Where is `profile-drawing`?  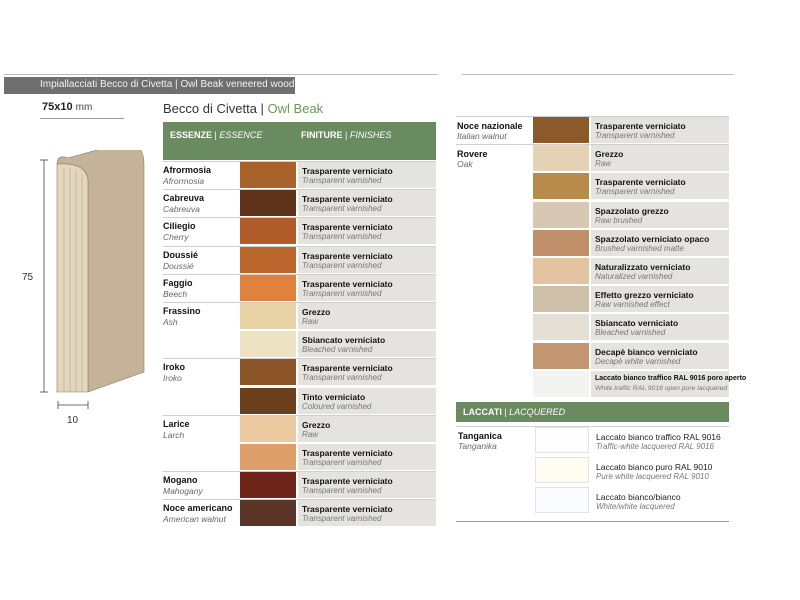 profile-drawing is located at coordinates (92, 279).